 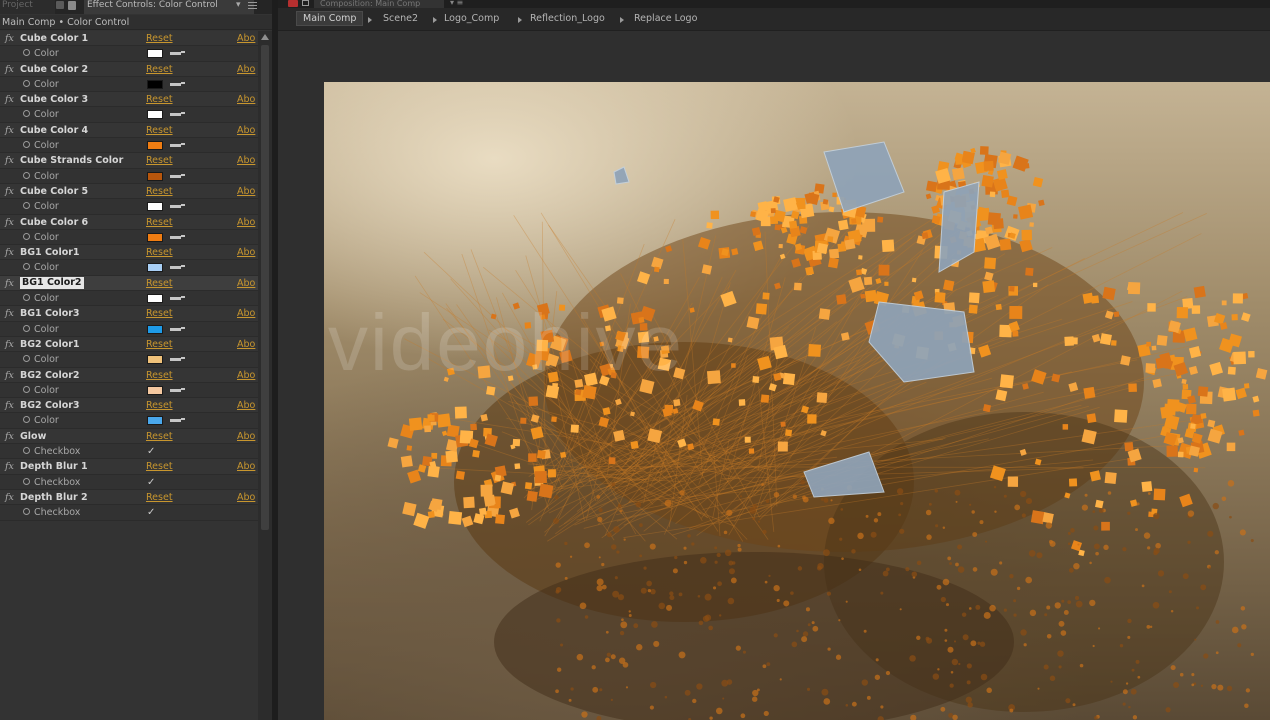 What do you see at coordinates (379, 4) in the screenshot?
I see `tab-composition: Composition: Main Comp` at bounding box center [379, 4].